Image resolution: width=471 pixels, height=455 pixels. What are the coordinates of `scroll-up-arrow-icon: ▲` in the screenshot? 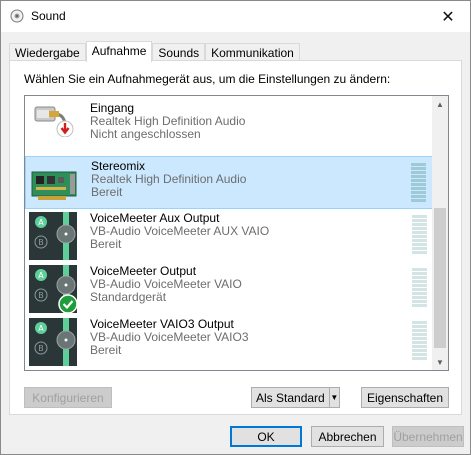 It's located at (440, 104).